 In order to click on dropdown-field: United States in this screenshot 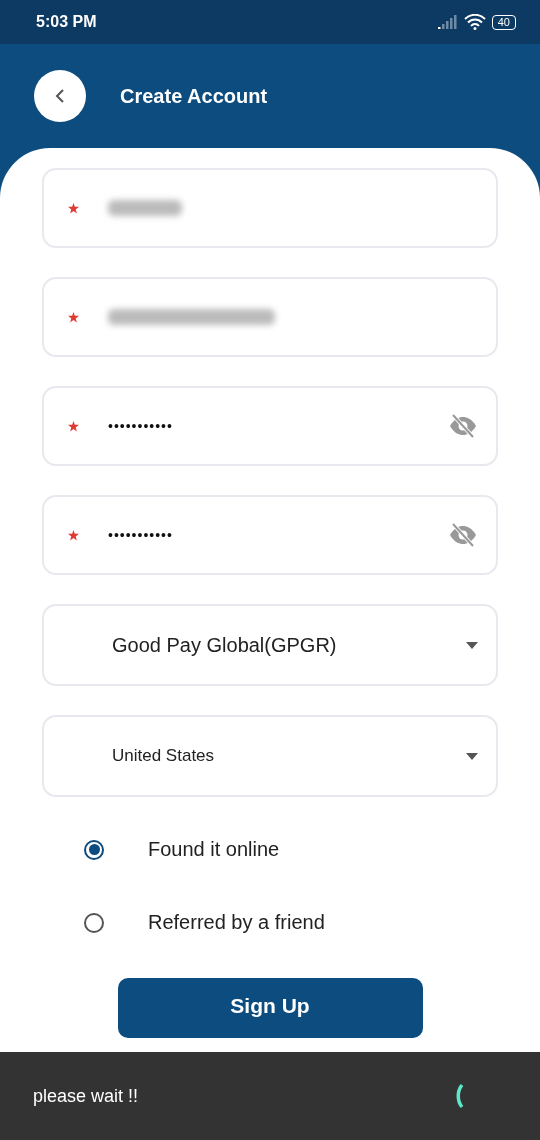, I will do `click(270, 756)`.